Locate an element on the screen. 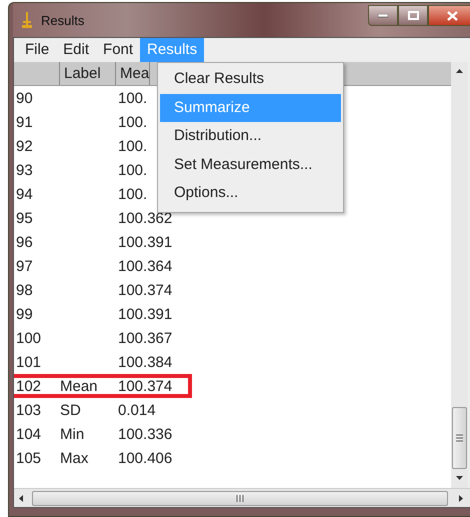 The image size is (470, 517). table-cell-text: 90 is located at coordinates (24, 98).